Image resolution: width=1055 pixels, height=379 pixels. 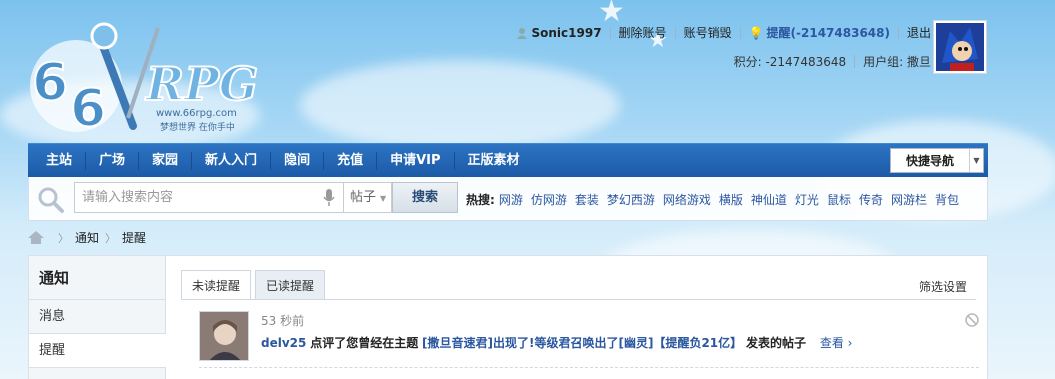 What do you see at coordinates (522, 33) in the screenshot?
I see `user-icon` at bounding box center [522, 33].